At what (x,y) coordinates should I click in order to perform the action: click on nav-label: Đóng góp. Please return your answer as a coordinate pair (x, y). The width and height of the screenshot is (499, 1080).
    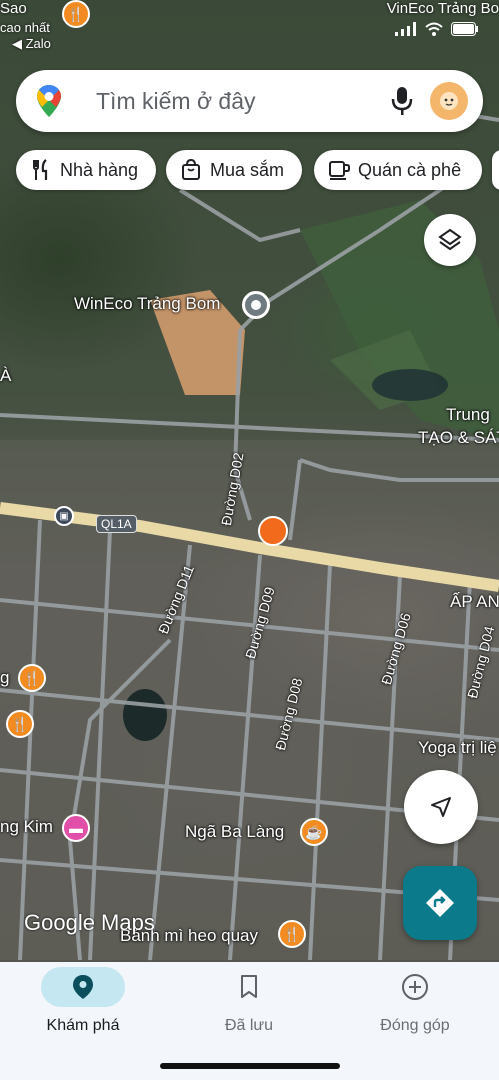
    Looking at the image, I should click on (415, 1025).